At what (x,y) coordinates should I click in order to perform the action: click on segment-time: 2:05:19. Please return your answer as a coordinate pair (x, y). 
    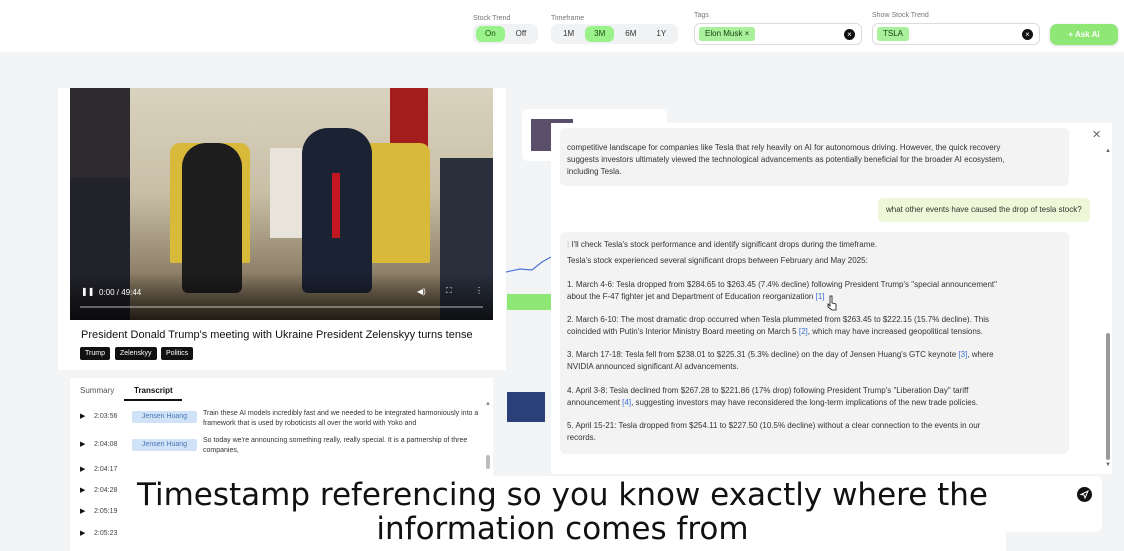
    Looking at the image, I should click on (105, 511).